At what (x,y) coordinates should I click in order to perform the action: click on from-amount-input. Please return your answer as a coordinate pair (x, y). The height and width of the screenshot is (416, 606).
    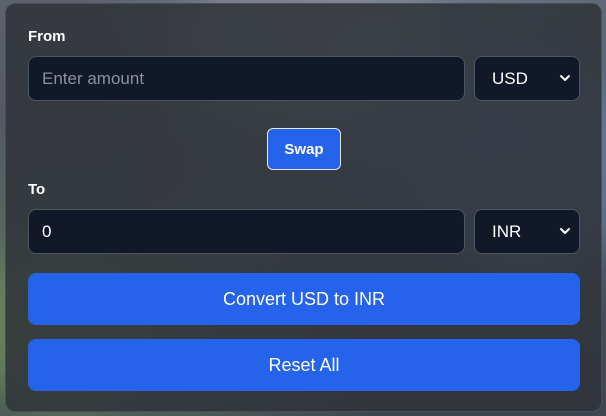
    Looking at the image, I should click on (246, 78).